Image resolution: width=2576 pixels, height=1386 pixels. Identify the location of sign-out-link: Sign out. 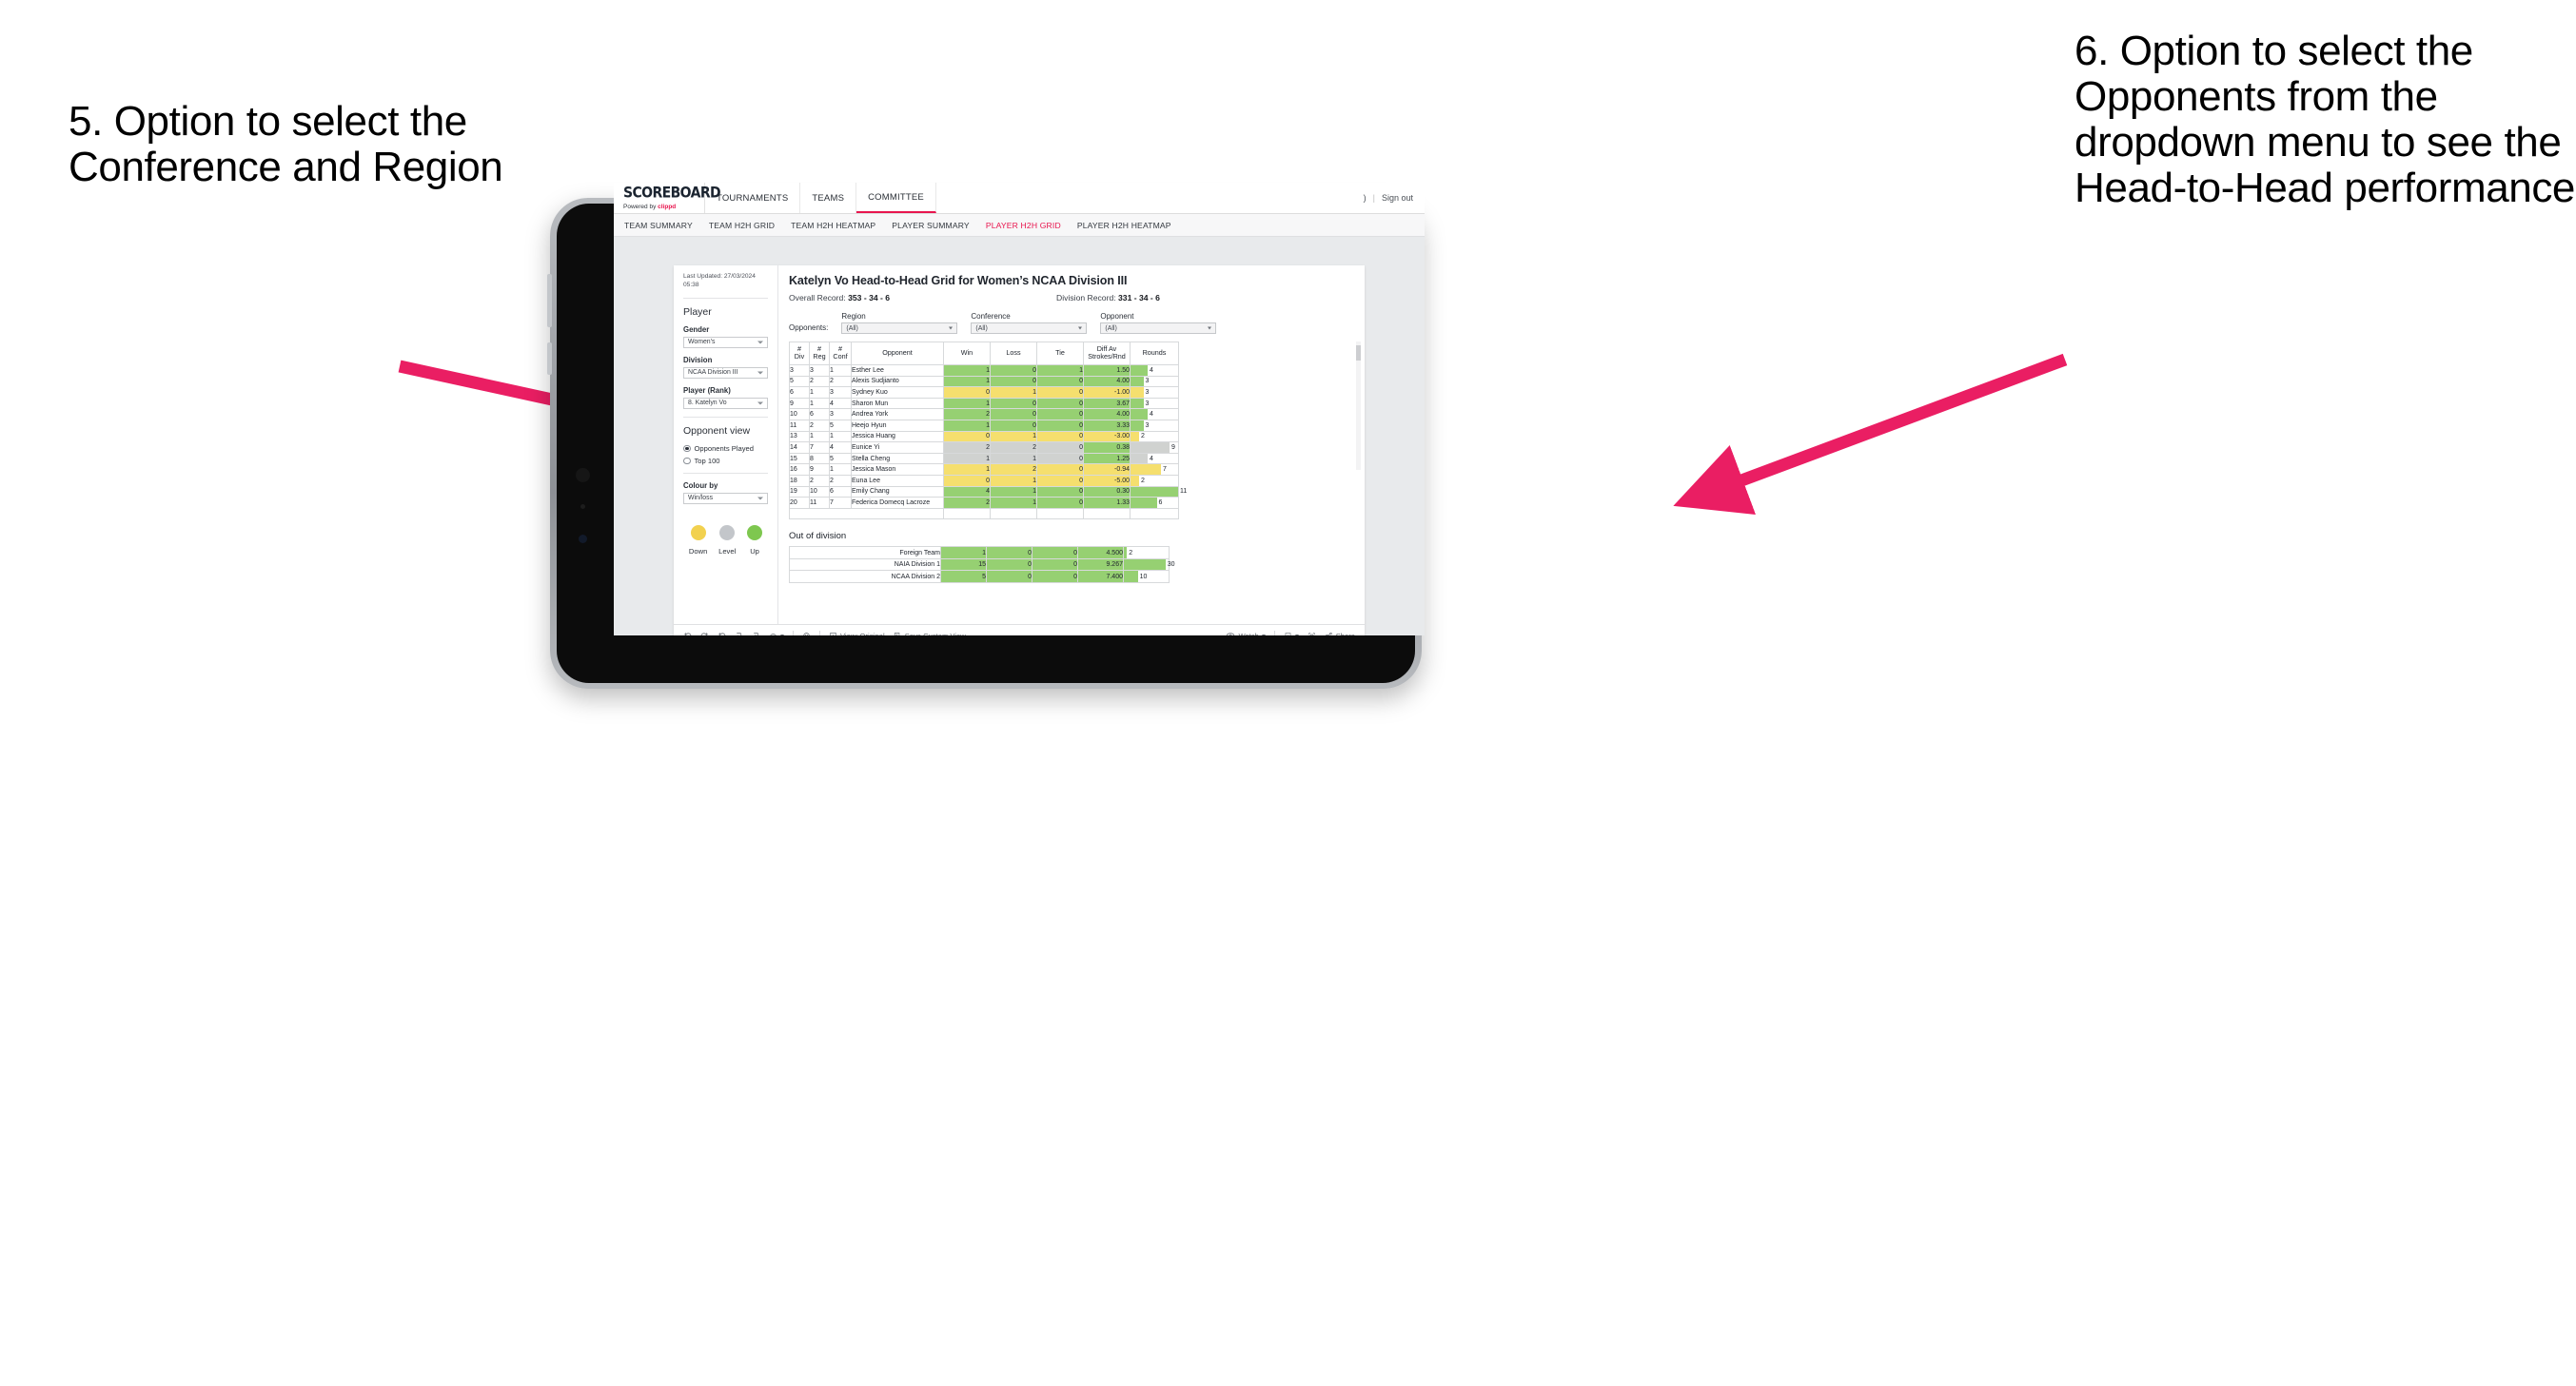
(1397, 198).